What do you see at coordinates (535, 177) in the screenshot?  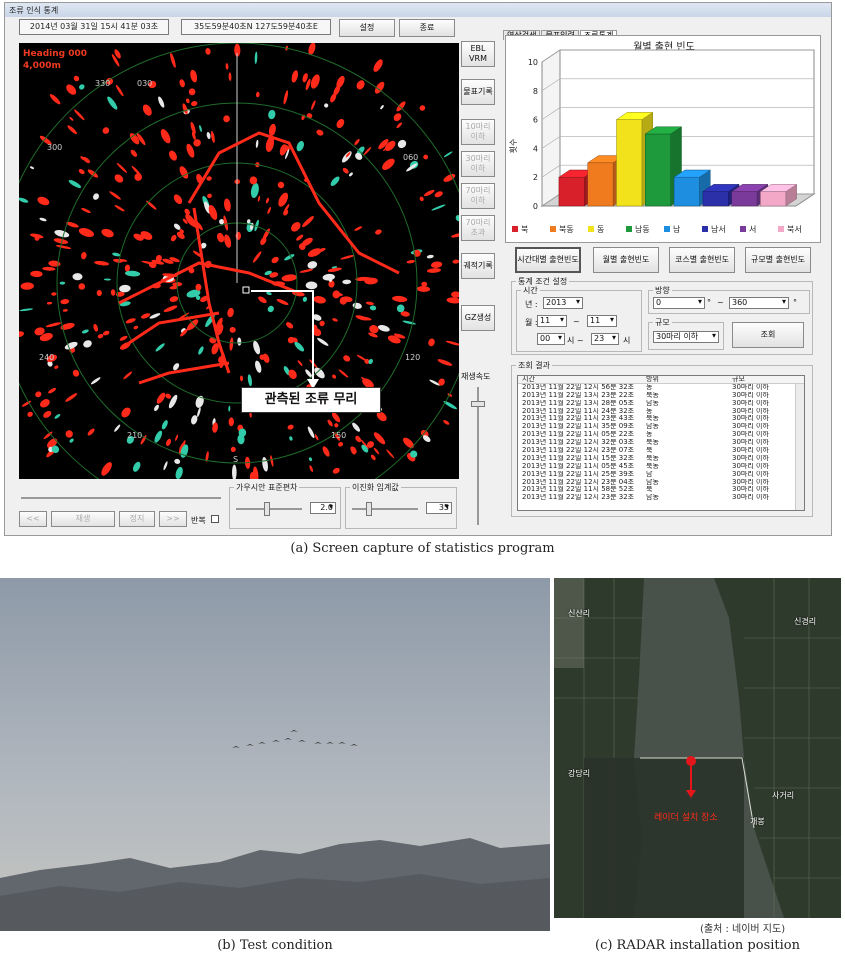 I see `chart-ytick-label: 2` at bounding box center [535, 177].